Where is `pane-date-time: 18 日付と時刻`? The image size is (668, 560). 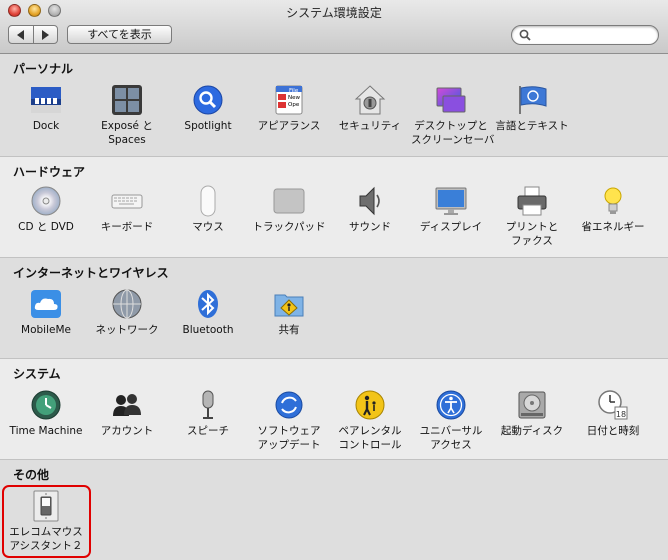
pane-date-time: 18 日付と時刻 is located at coordinates (613, 413).